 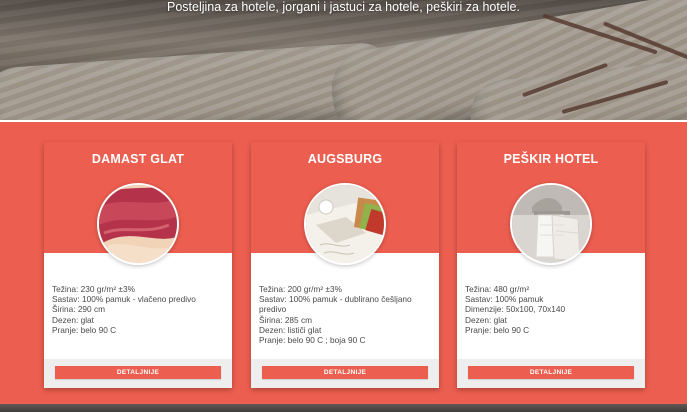 I want to click on next-section-edge, so click(x=343, y=408).